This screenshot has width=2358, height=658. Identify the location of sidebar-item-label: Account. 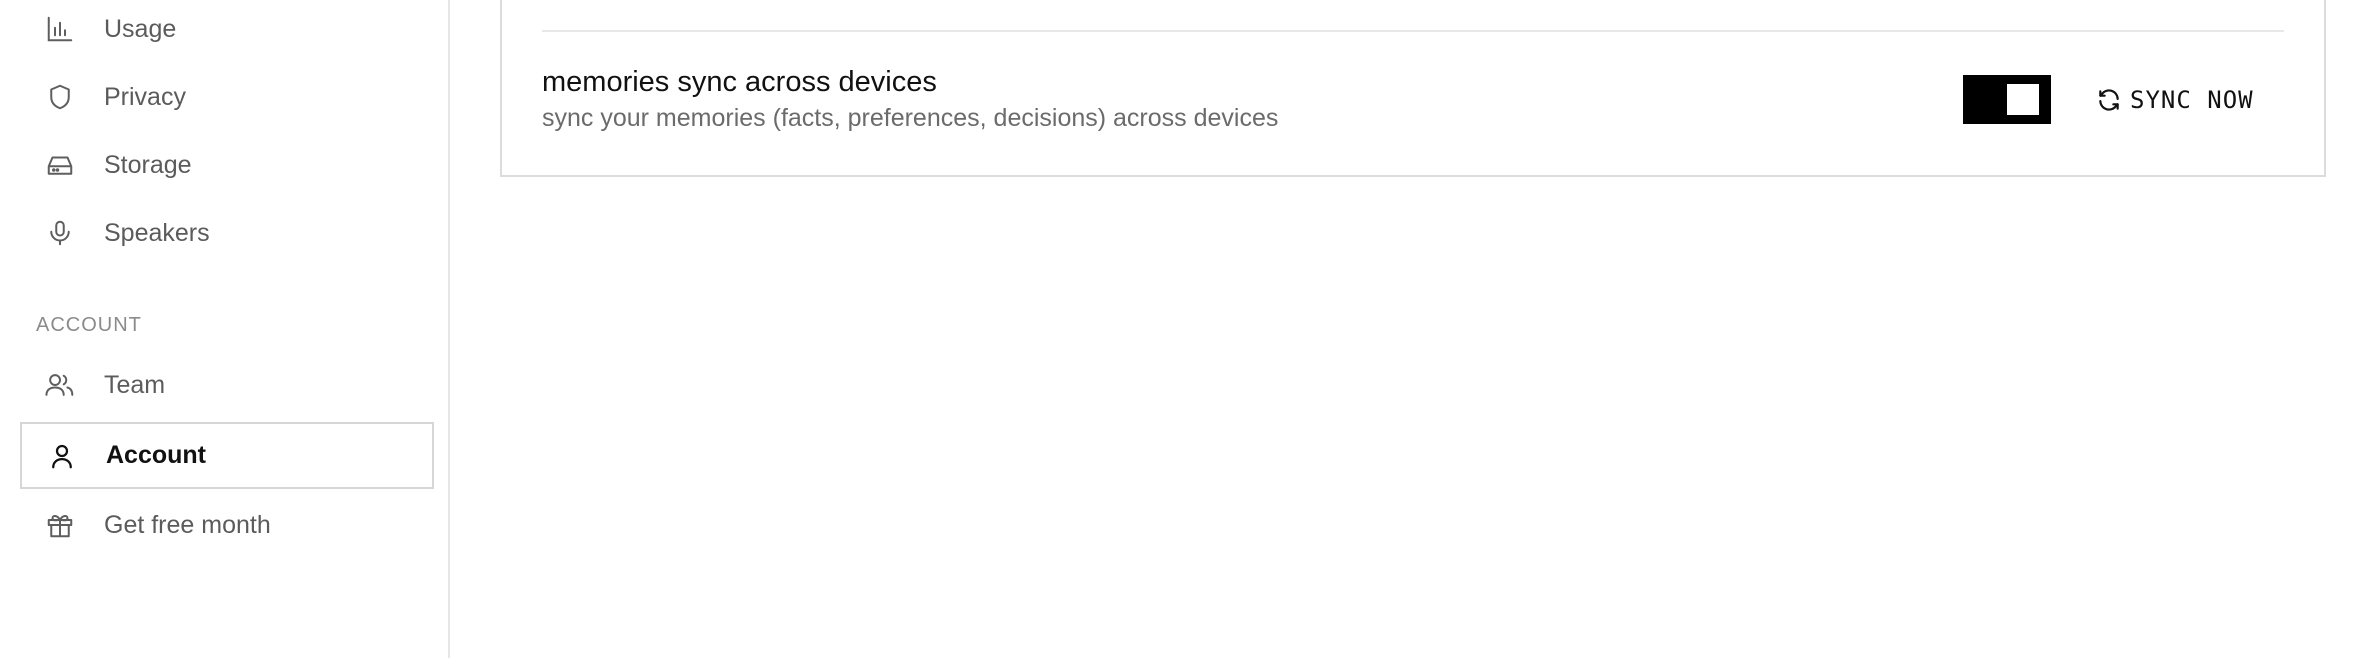
(156, 455).